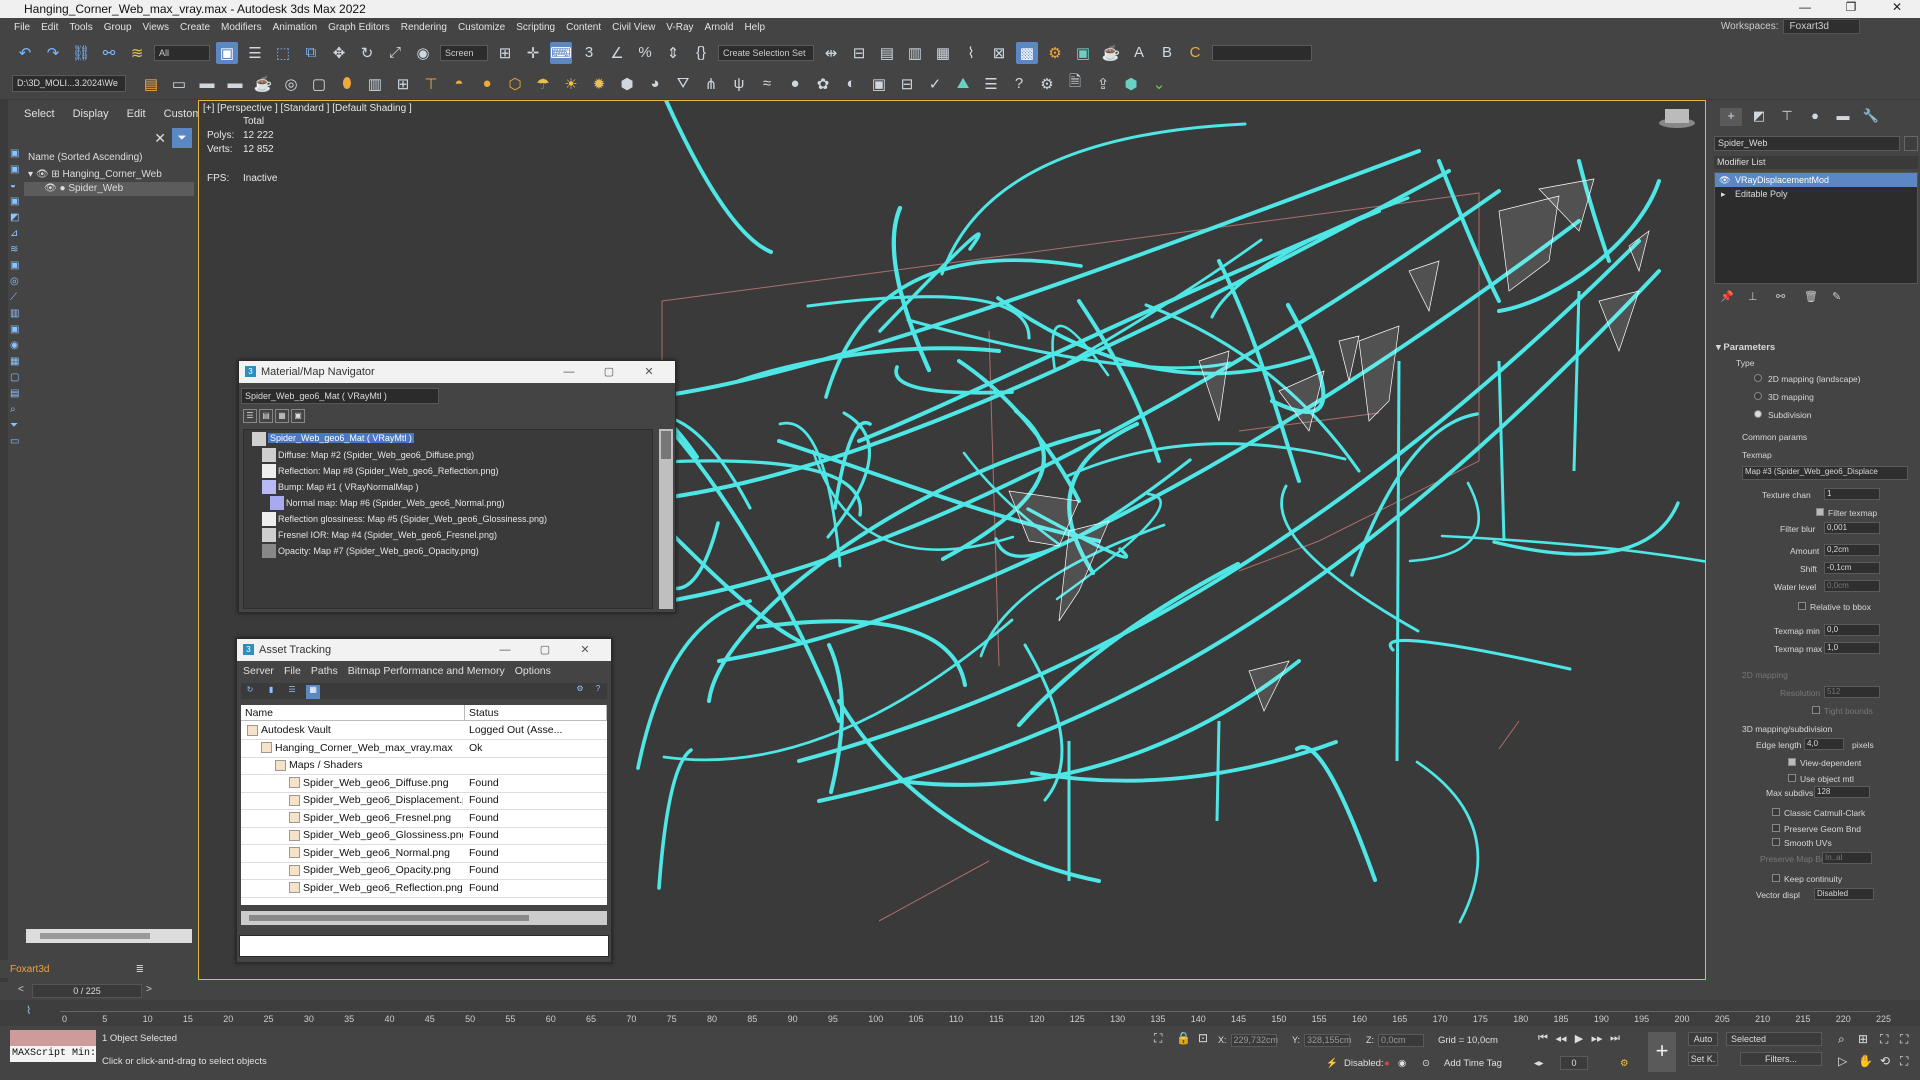 This screenshot has width=1920, height=1080. Describe the element at coordinates (207, 84) in the screenshot. I see `create-wall-icon: ▬` at that location.